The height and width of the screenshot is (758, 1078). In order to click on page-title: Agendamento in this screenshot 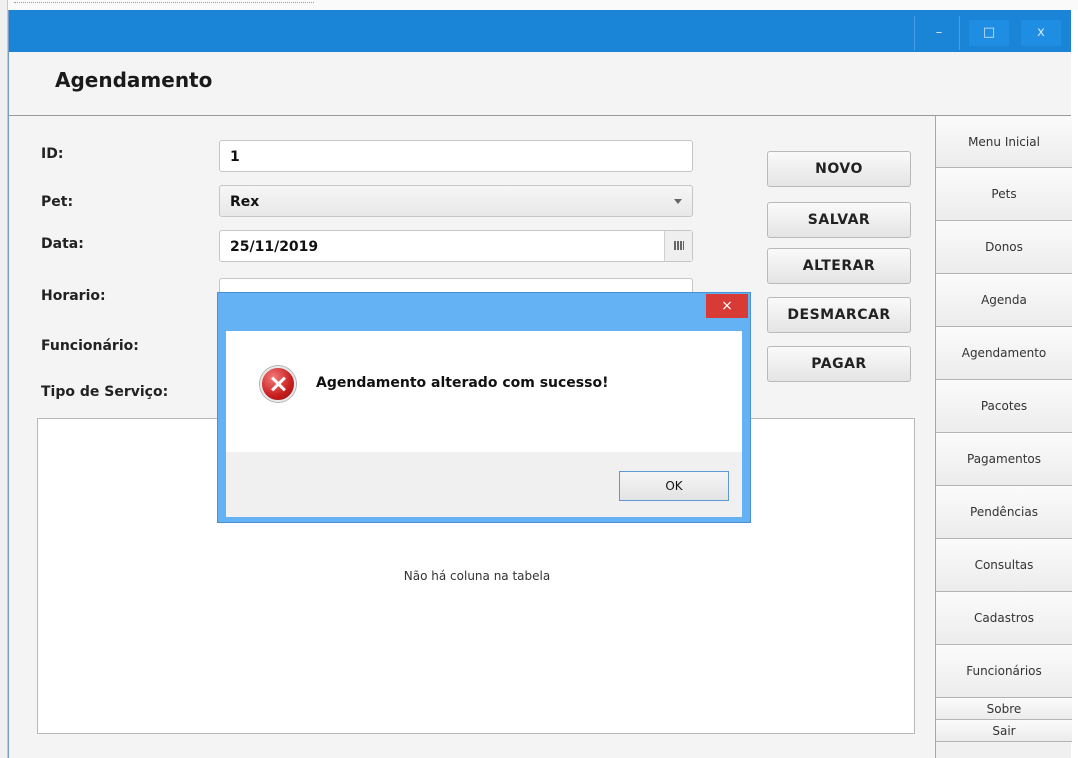, I will do `click(134, 80)`.